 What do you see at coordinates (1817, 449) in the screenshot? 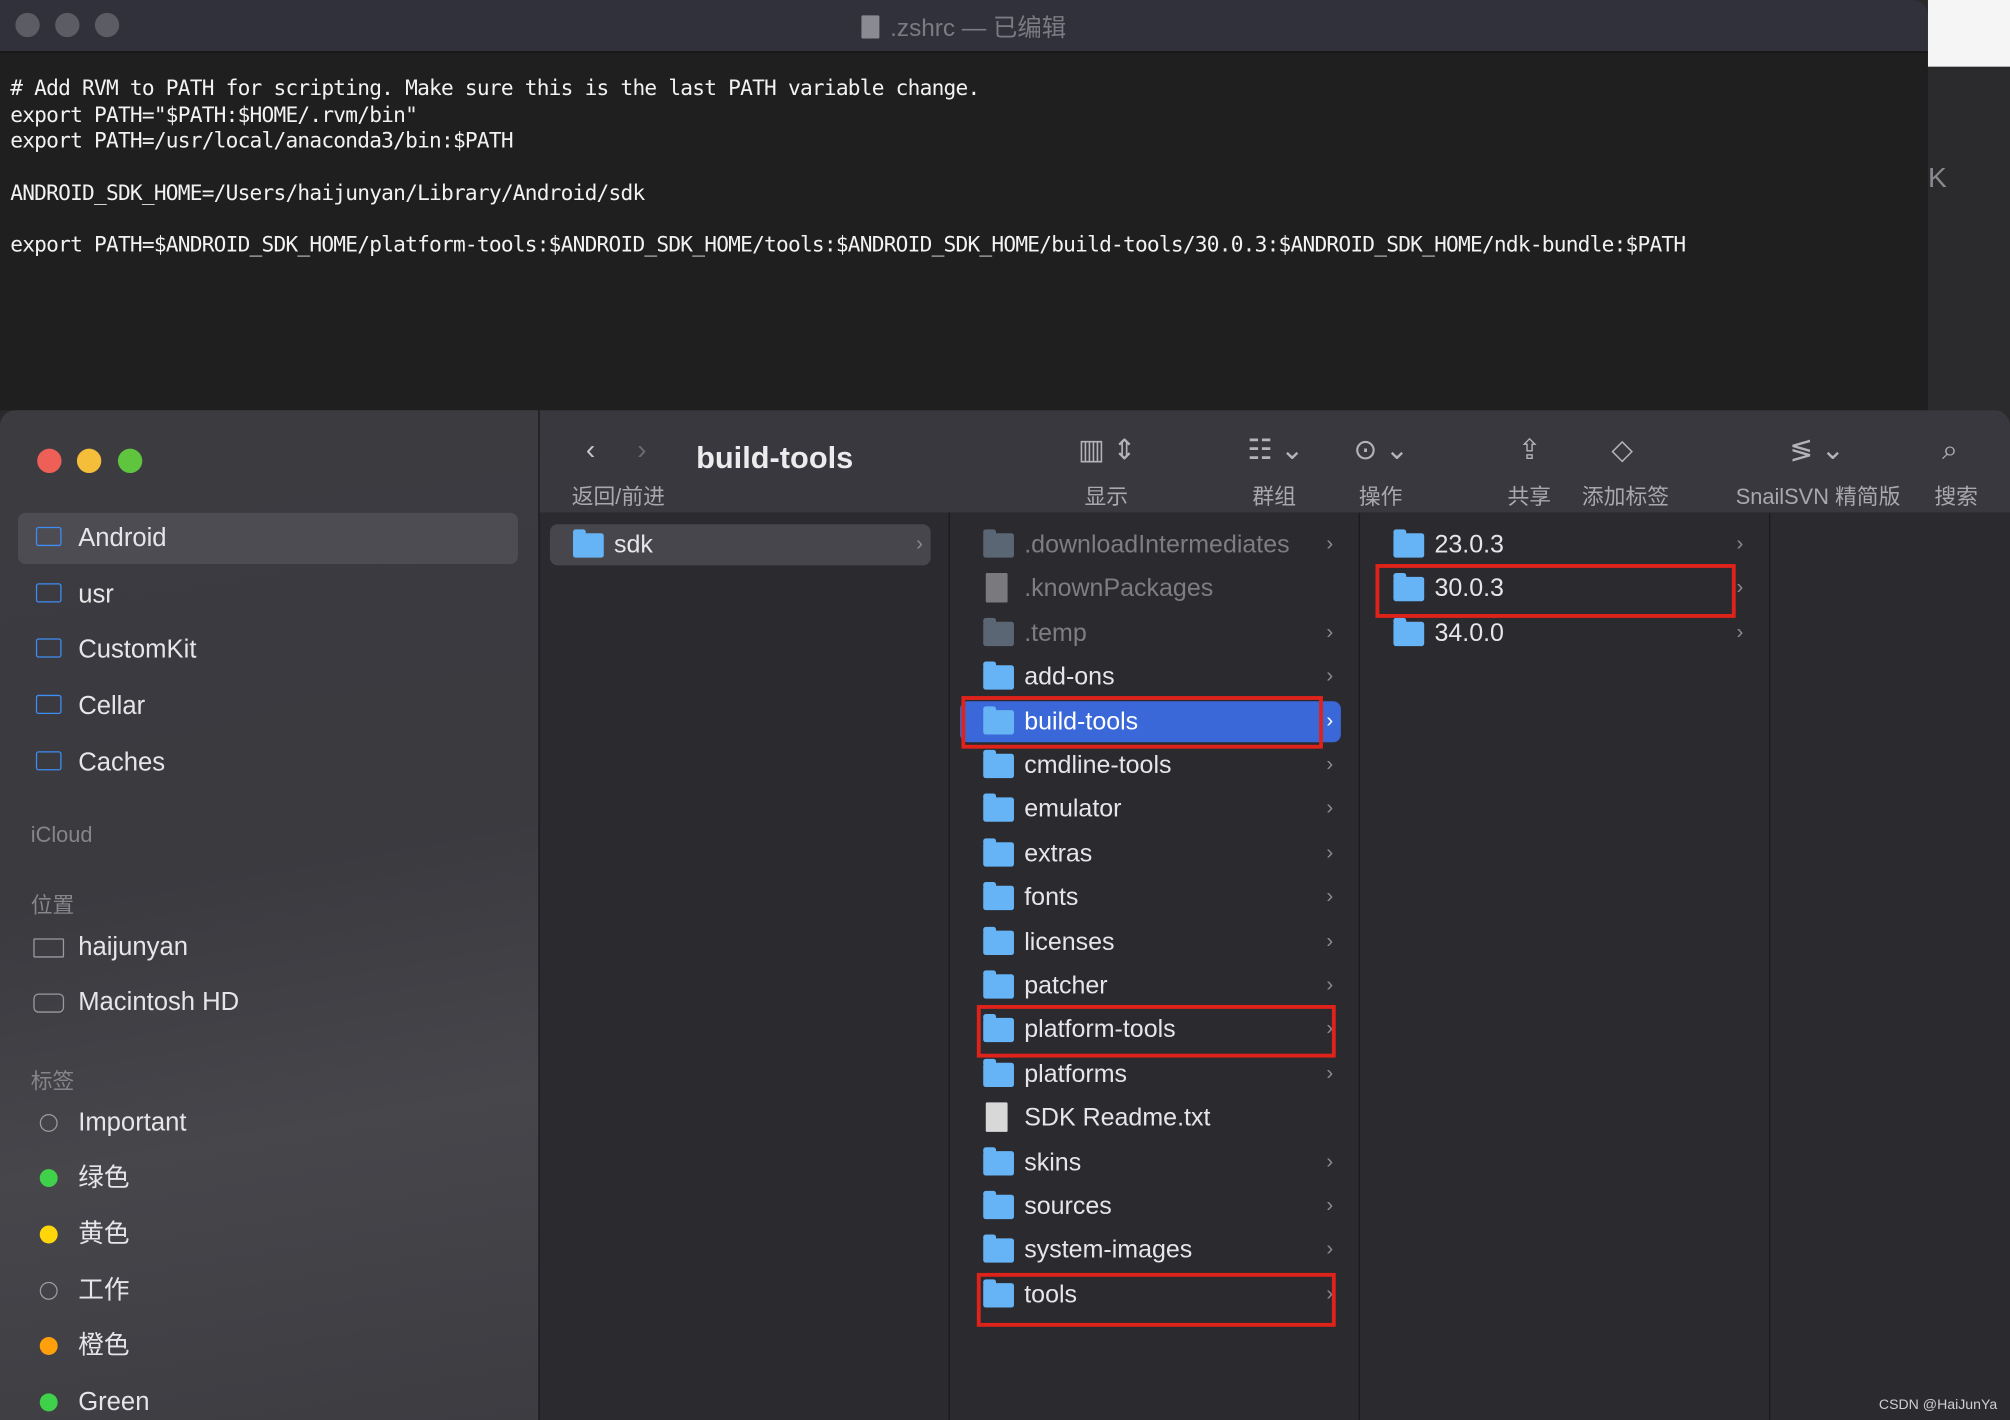
I see `snailsvn-icon: ≶ ⌄` at bounding box center [1817, 449].